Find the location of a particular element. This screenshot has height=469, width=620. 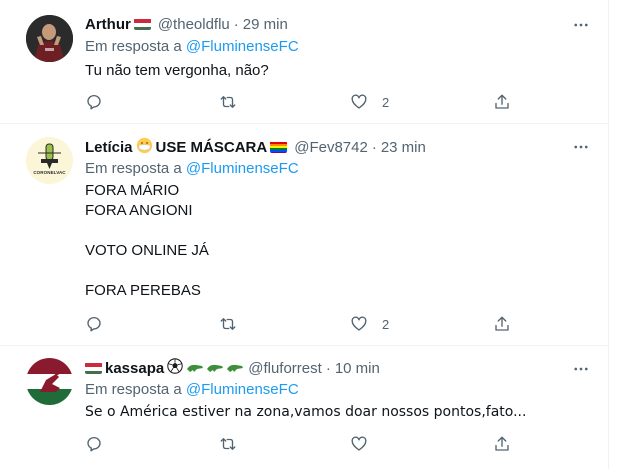

display-name: Letícia is located at coordinates (109, 147).